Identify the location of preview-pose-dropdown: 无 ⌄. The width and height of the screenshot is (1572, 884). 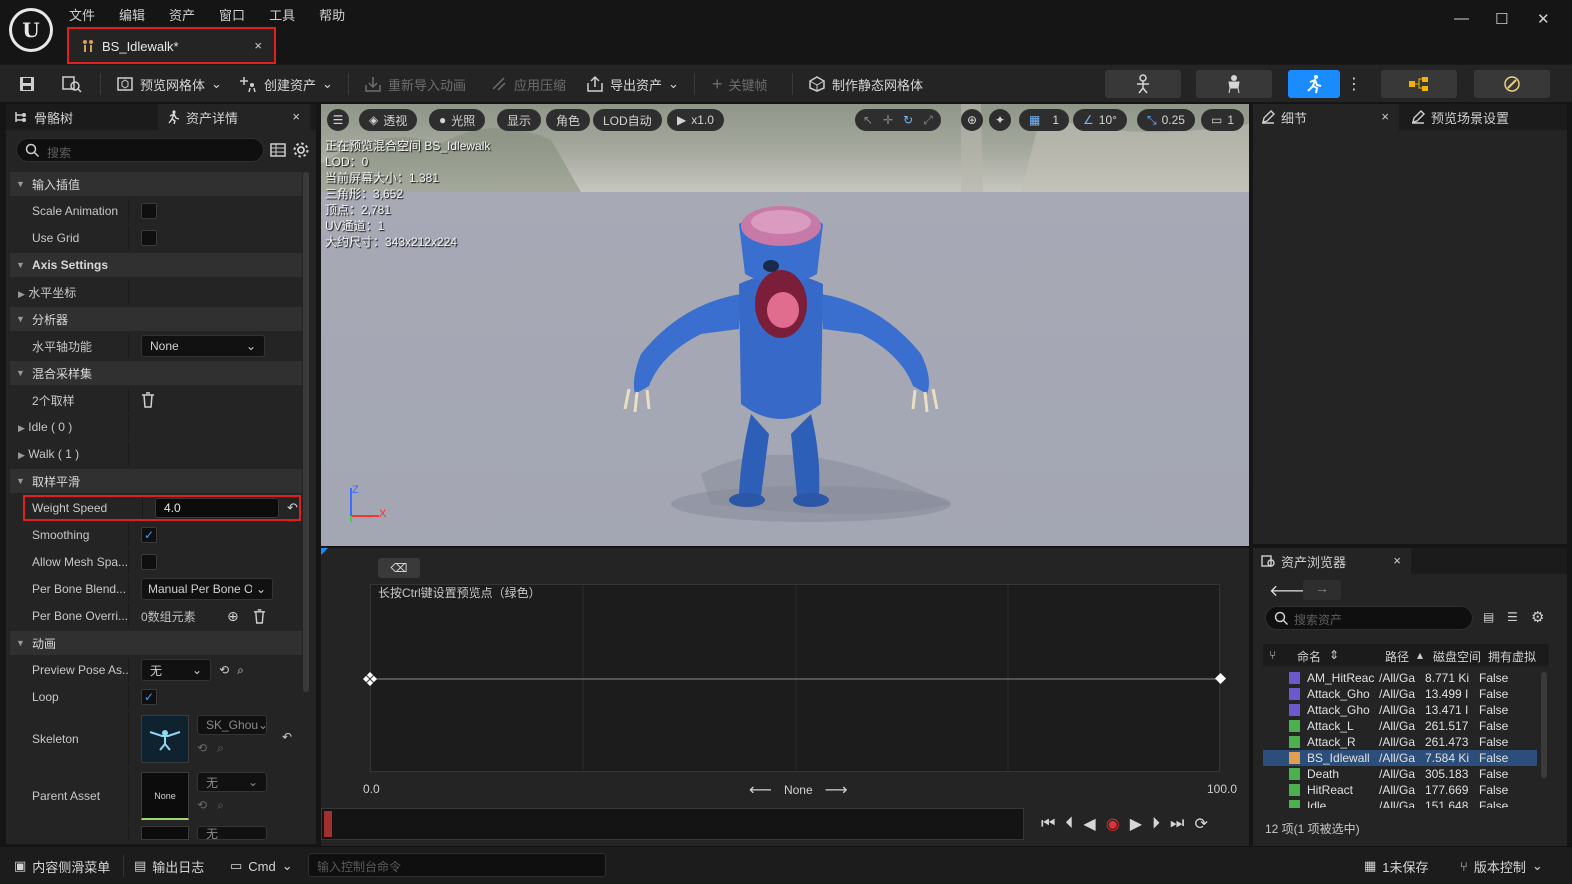
(176, 670).